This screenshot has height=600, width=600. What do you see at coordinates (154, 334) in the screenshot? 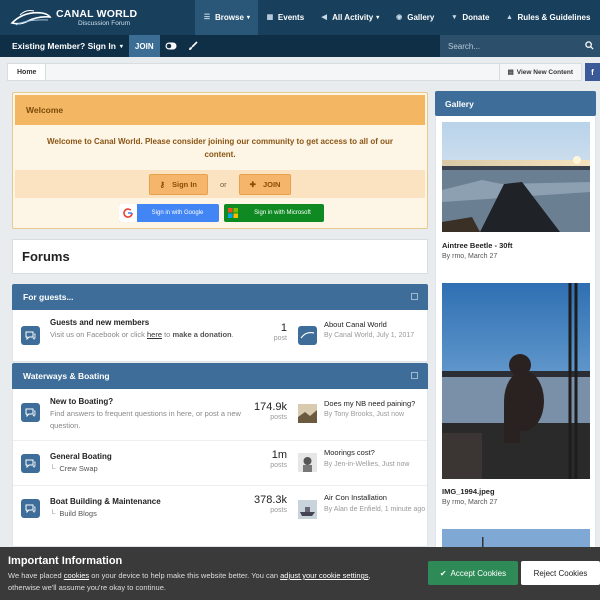
I see `here-link: here` at bounding box center [154, 334].